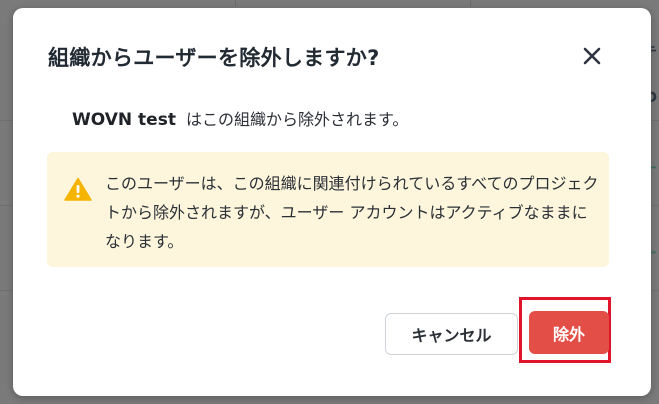 The height and width of the screenshot is (404, 659). I want to click on dialog-title: 組織からユーザーを除外しますか?, so click(214, 58).